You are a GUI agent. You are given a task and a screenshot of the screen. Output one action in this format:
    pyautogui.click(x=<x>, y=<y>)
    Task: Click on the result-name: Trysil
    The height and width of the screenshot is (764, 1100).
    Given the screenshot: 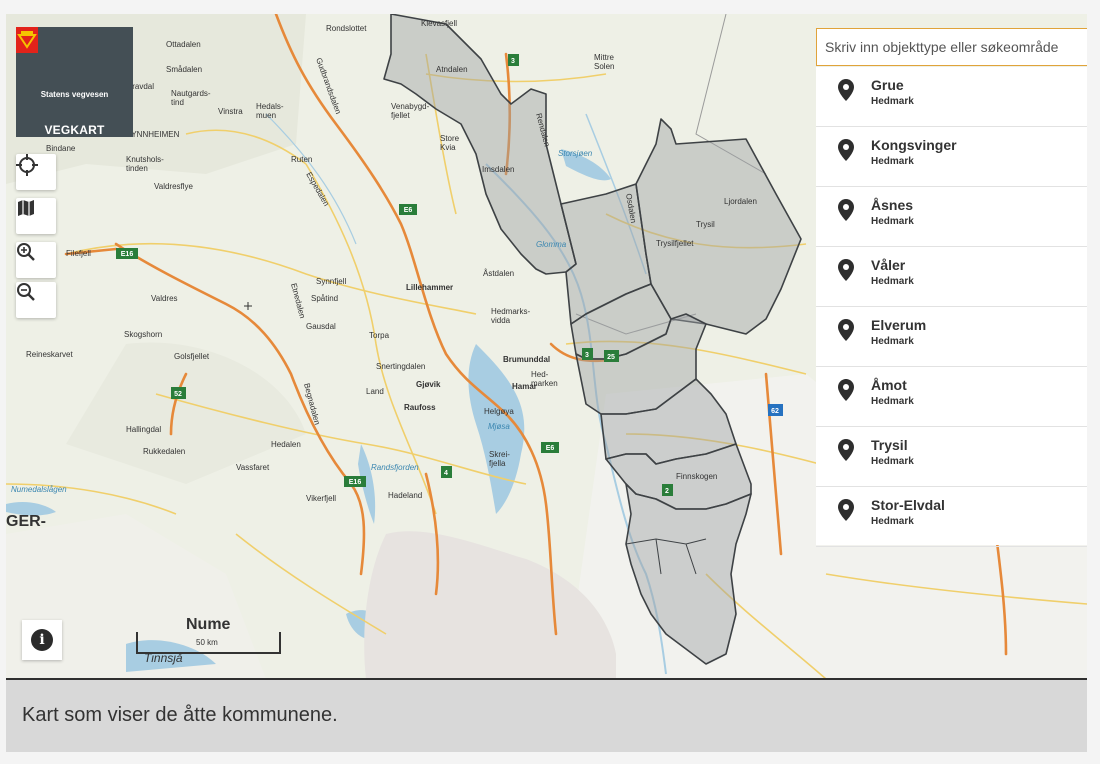 What is the action you would take?
    pyautogui.click(x=889, y=445)
    